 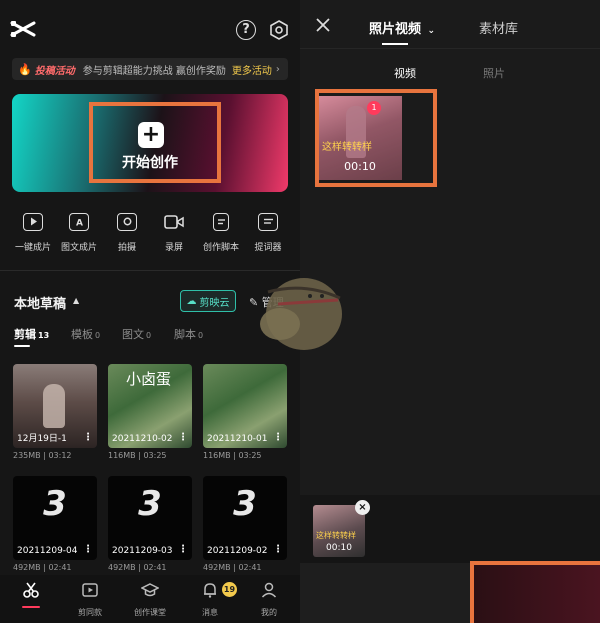 What do you see at coordinates (136, 334) in the screenshot?
I see `tab-text-image: 图文 0` at bounding box center [136, 334].